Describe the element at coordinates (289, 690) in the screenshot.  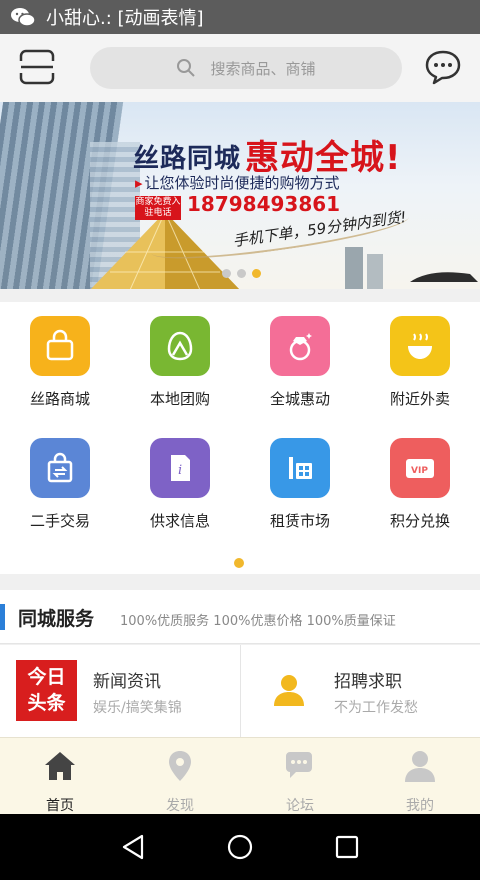
I see `person-icon` at that location.